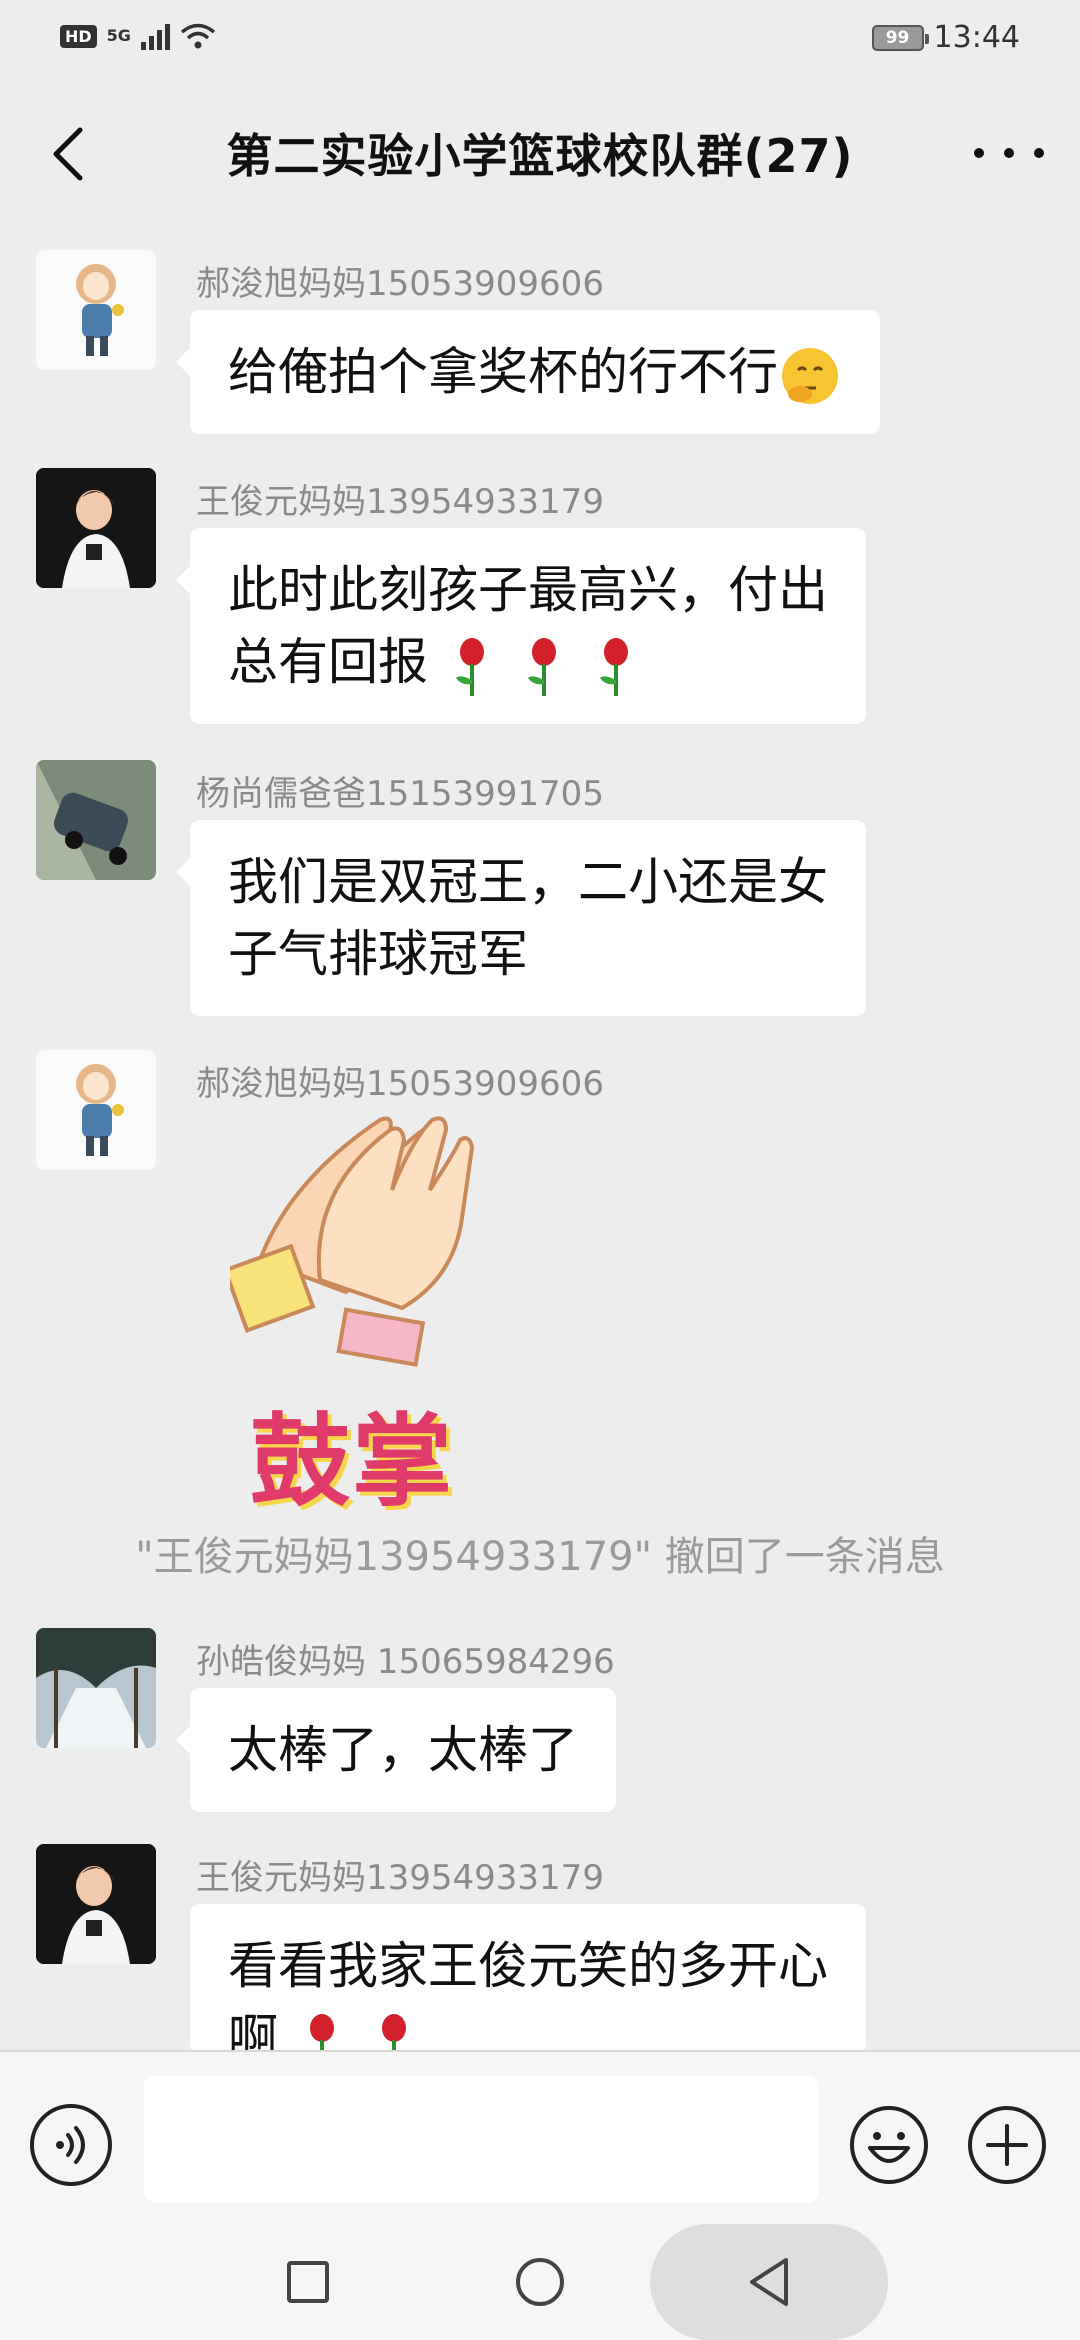  What do you see at coordinates (378, 954) in the screenshot?
I see `message-text-line2: 子气排球冠军` at bounding box center [378, 954].